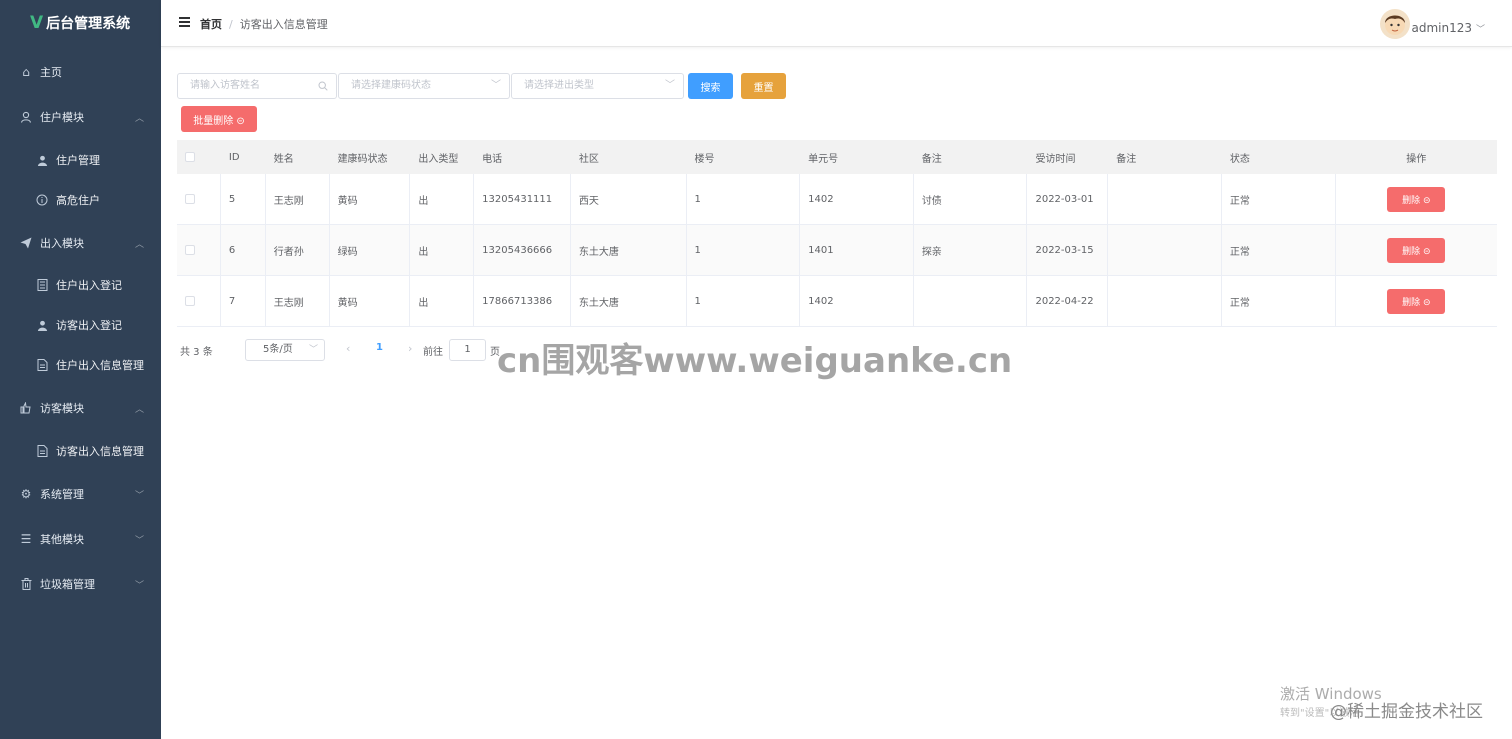 The image size is (1512, 739). Describe the element at coordinates (1068, 250) in the screenshot. I see `cell-time: 2022-03-15` at that location.